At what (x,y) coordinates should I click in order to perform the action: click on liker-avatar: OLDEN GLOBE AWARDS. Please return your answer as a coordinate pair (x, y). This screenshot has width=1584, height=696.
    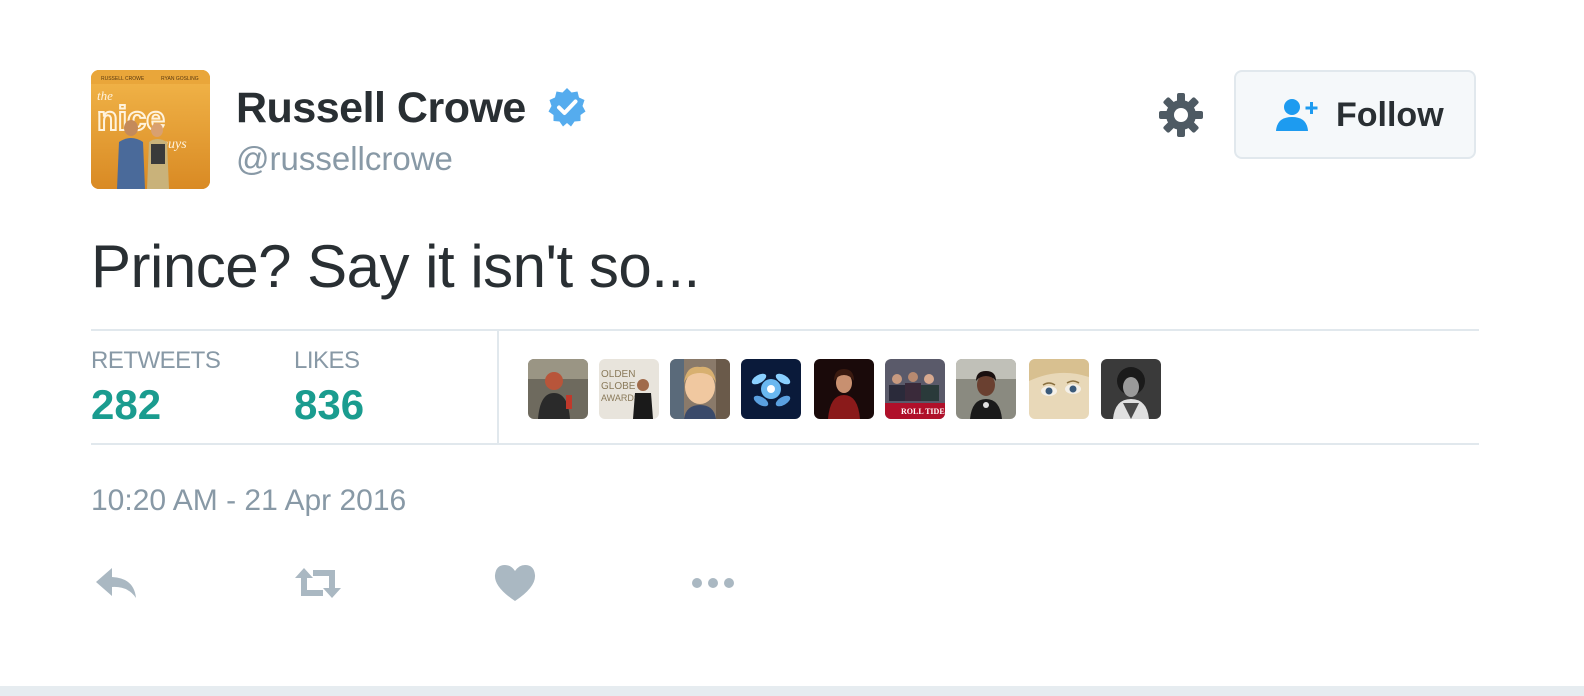
    Looking at the image, I should click on (629, 389).